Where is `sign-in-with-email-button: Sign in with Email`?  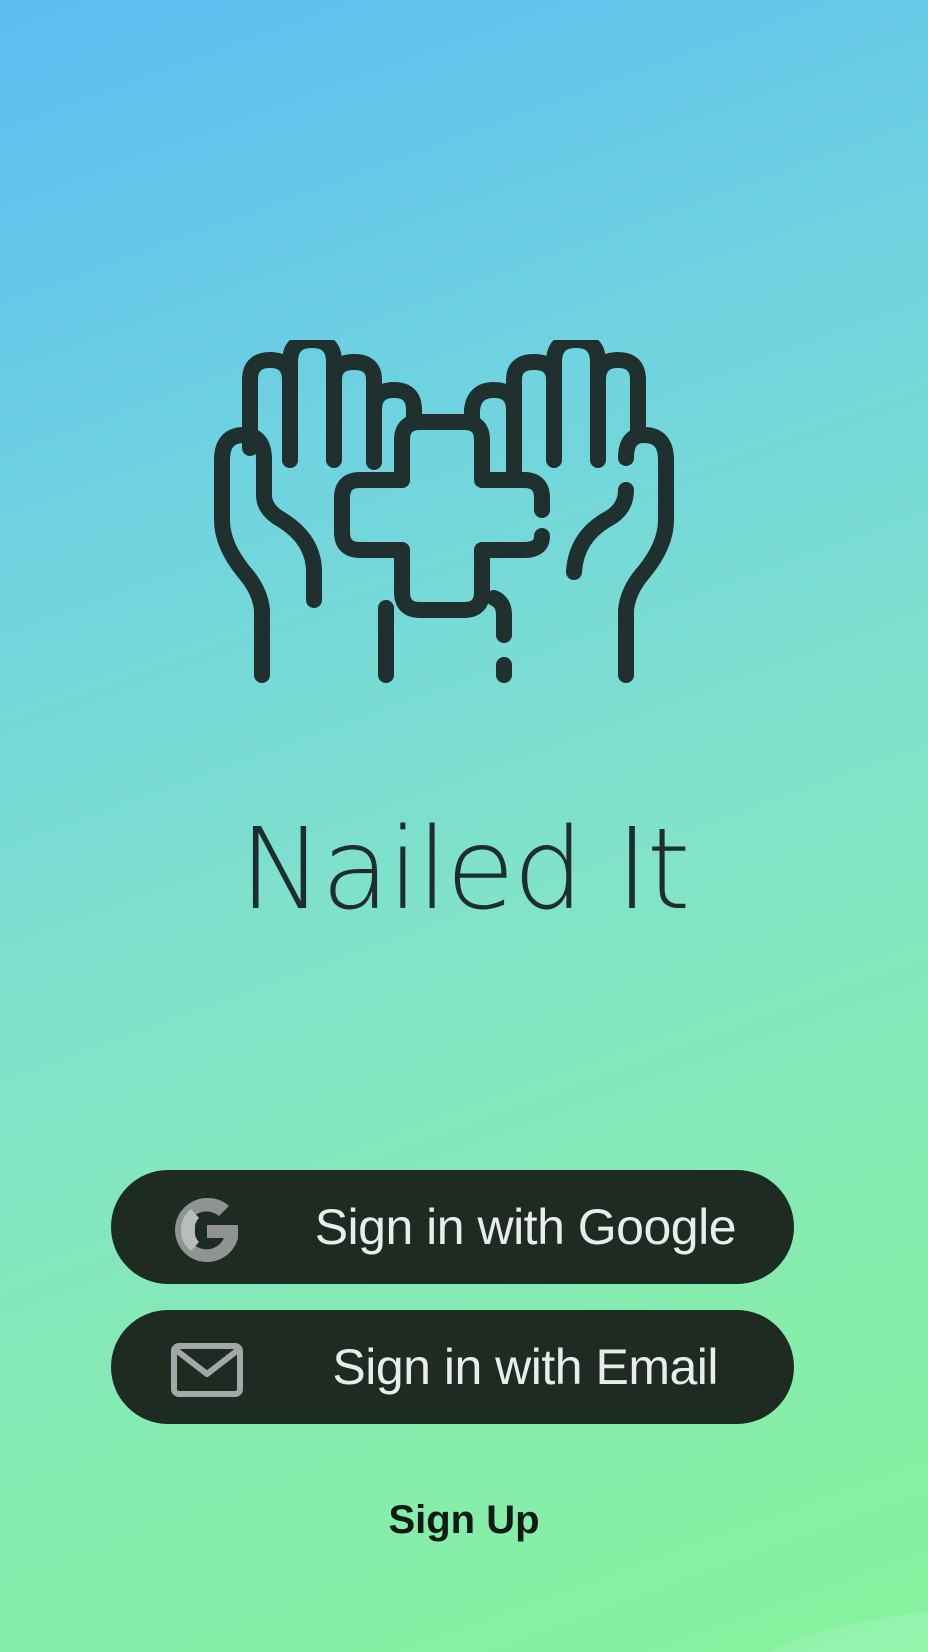 sign-in-with-email-button: Sign in with Email is located at coordinates (452, 1367).